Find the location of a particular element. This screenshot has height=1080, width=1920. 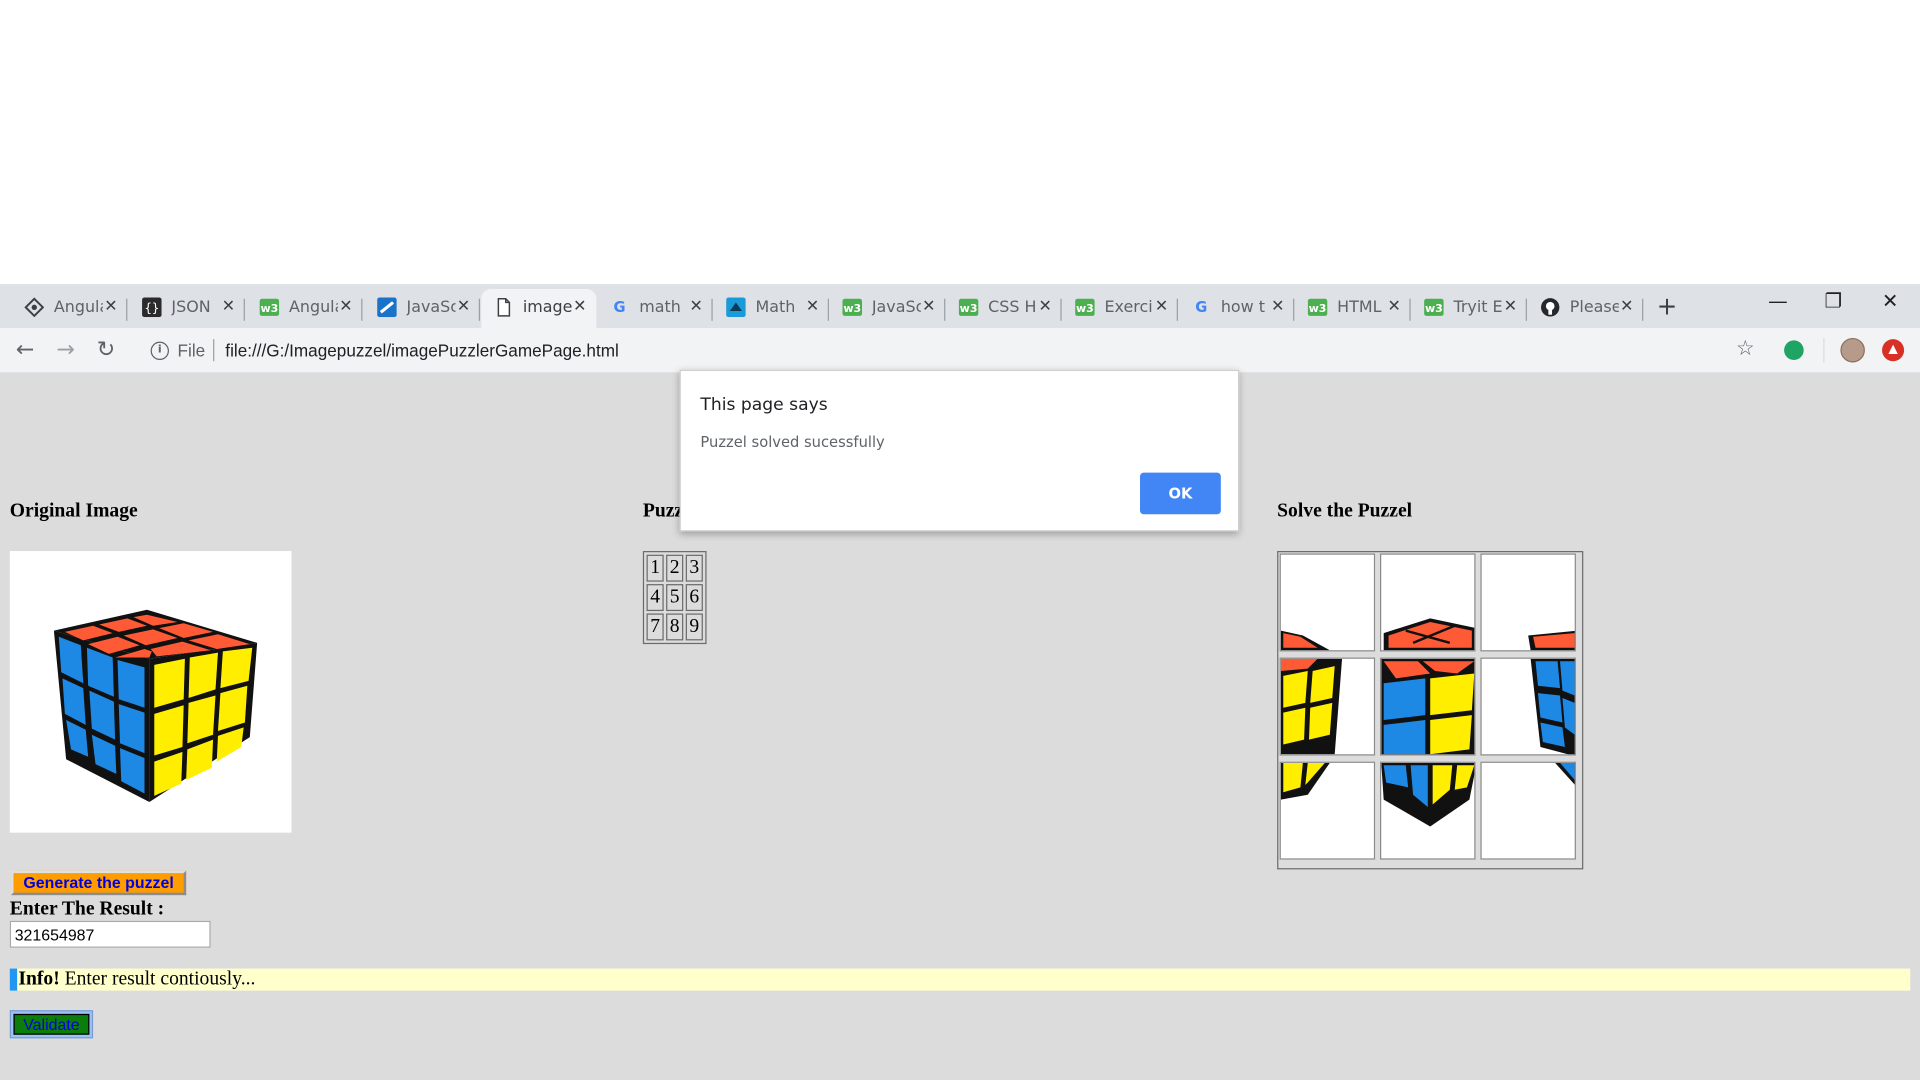

result-label: Enter The Result : is located at coordinates (87, 909).